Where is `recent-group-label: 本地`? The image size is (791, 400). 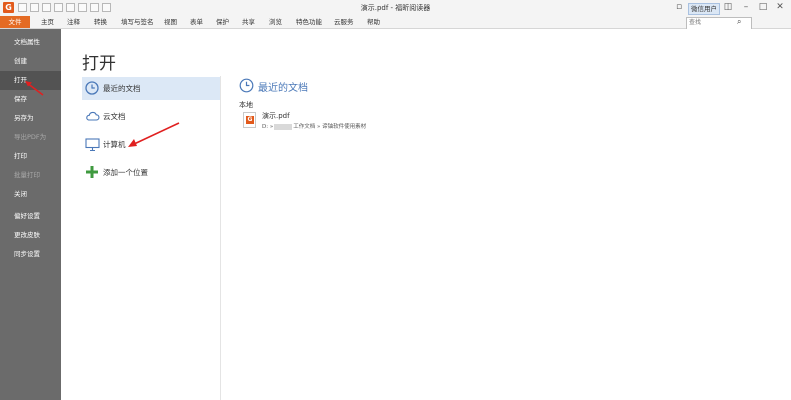
recent-group-label: 本地 is located at coordinates (246, 105).